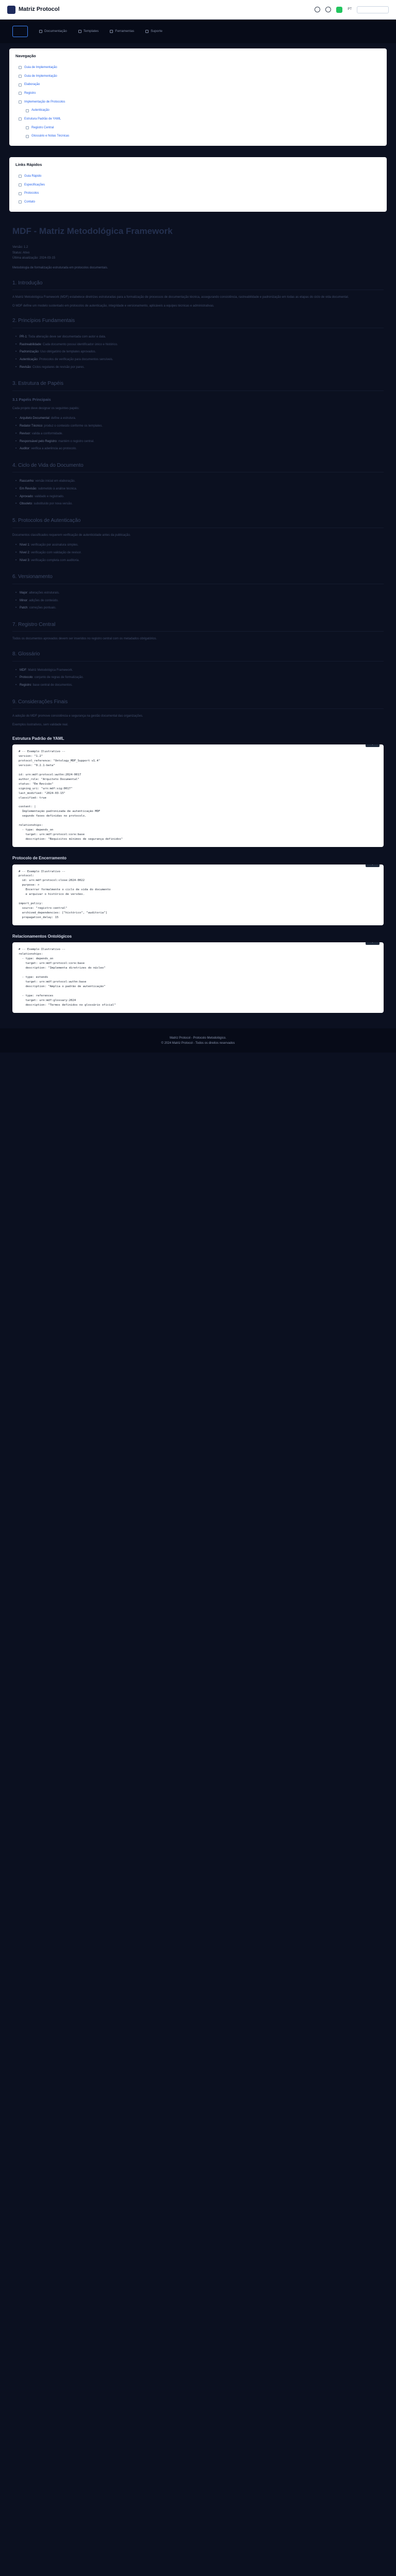 The image size is (396, 2576). What do you see at coordinates (88, 31) in the screenshot?
I see `nav-link-templates: Templates` at bounding box center [88, 31].